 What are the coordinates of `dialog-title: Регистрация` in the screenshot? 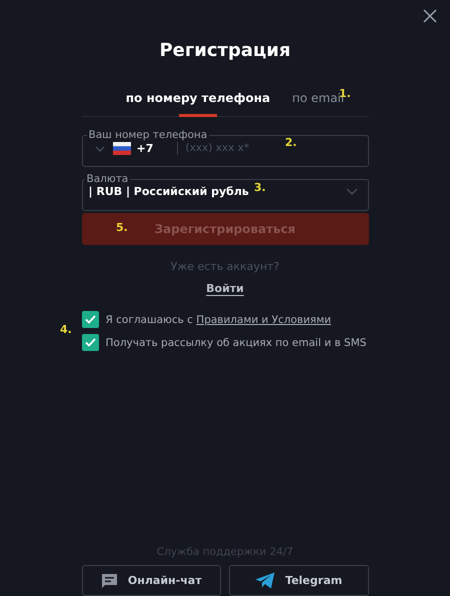 It's located at (225, 51).